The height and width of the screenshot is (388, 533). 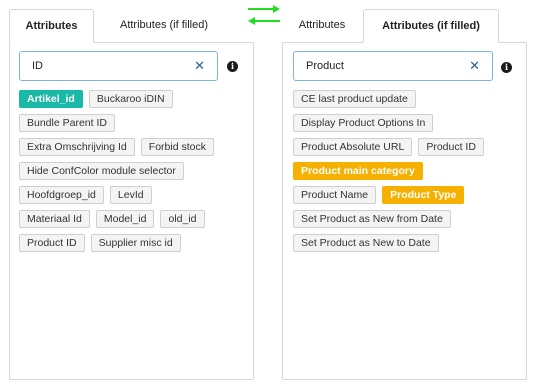 I want to click on right-search-input: Product ✕, so click(x=393, y=66).